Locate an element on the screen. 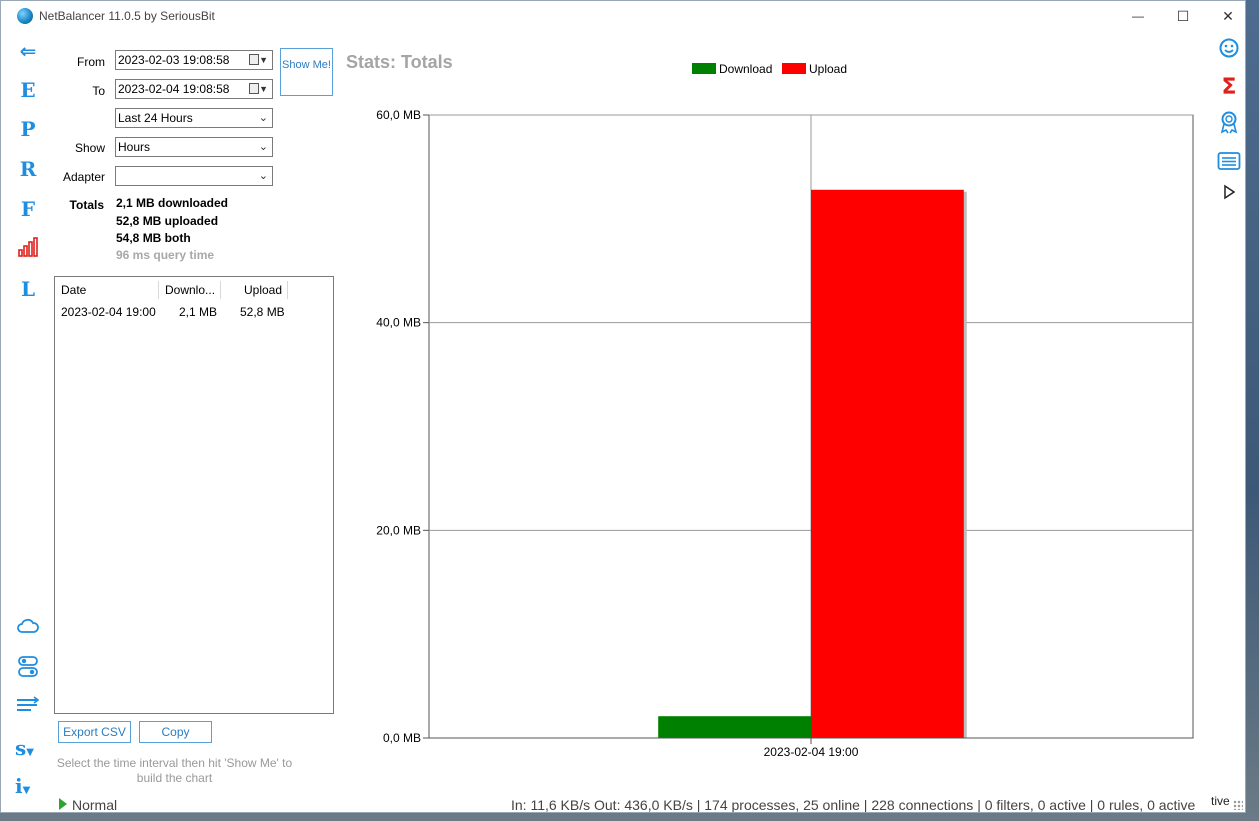 The image size is (1259, 821). status-play-icon is located at coordinates (63, 804).